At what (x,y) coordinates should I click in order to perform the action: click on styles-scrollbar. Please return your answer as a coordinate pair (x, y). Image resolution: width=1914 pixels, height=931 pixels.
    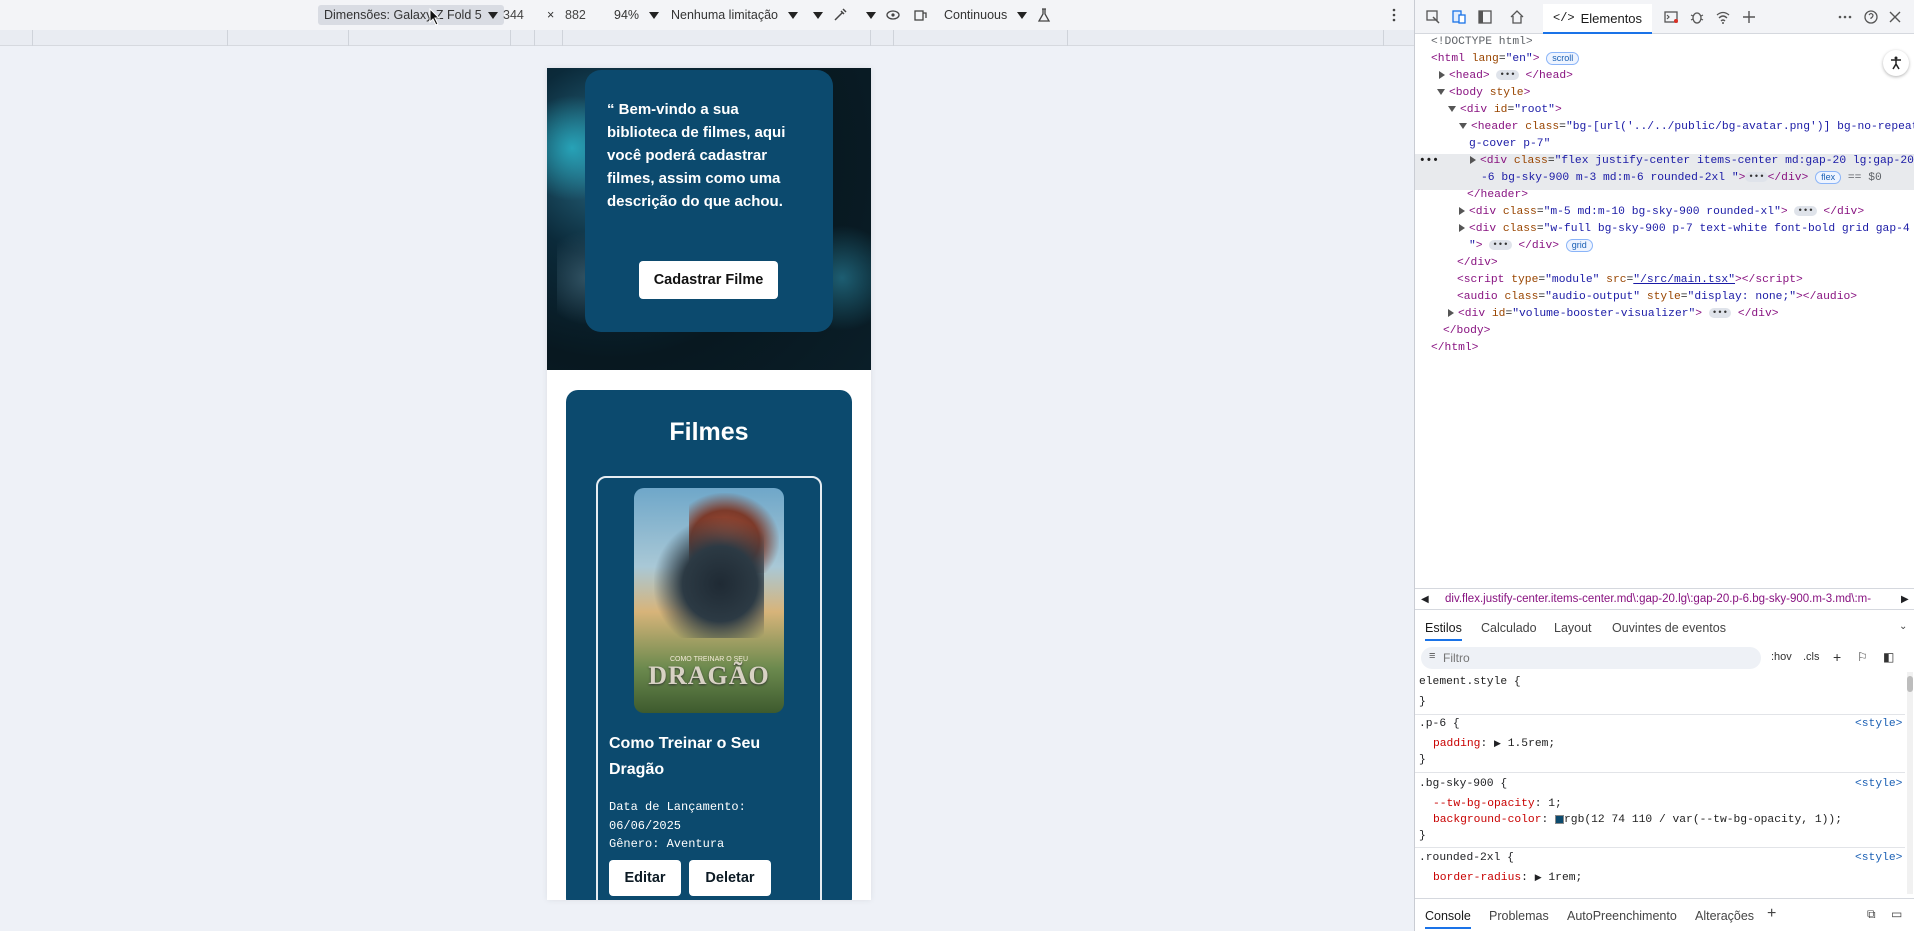
    Looking at the image, I should click on (1910, 783).